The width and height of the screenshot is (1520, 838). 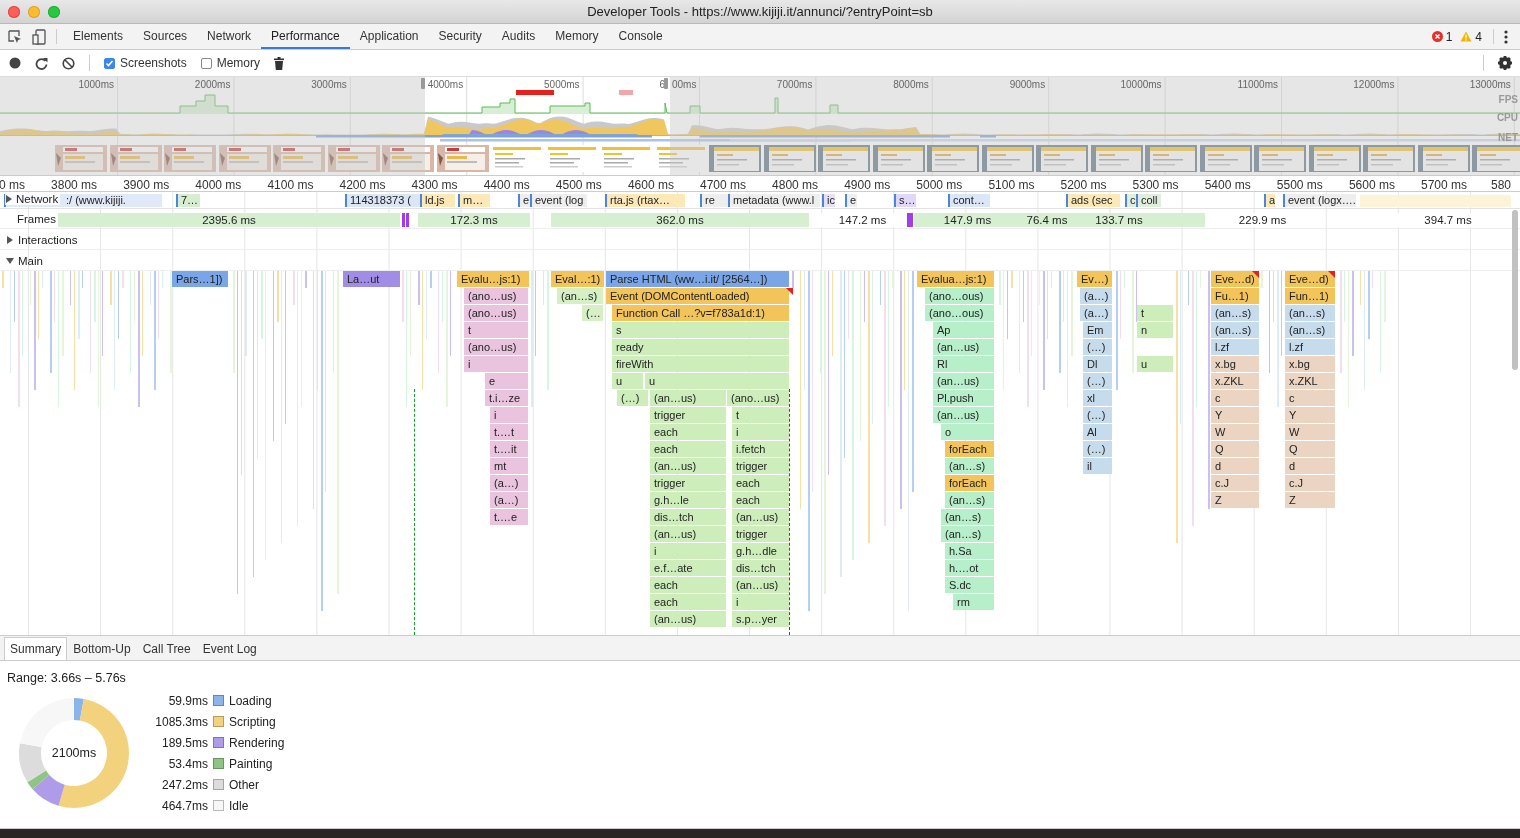 What do you see at coordinates (1097, 364) in the screenshot?
I see `flame-block: Dl` at bounding box center [1097, 364].